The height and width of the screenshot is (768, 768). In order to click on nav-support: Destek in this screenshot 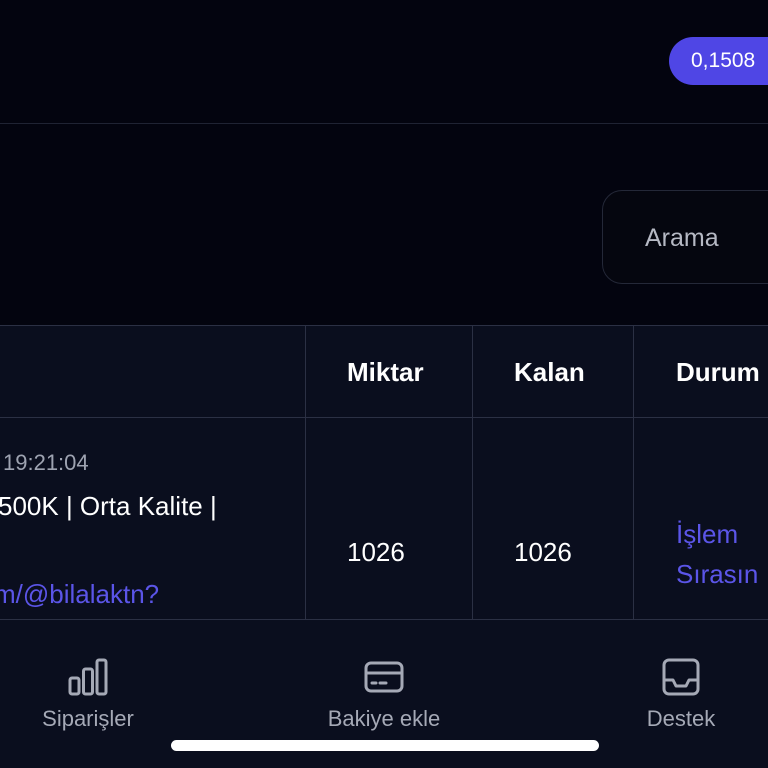, I will do `click(681, 694)`.